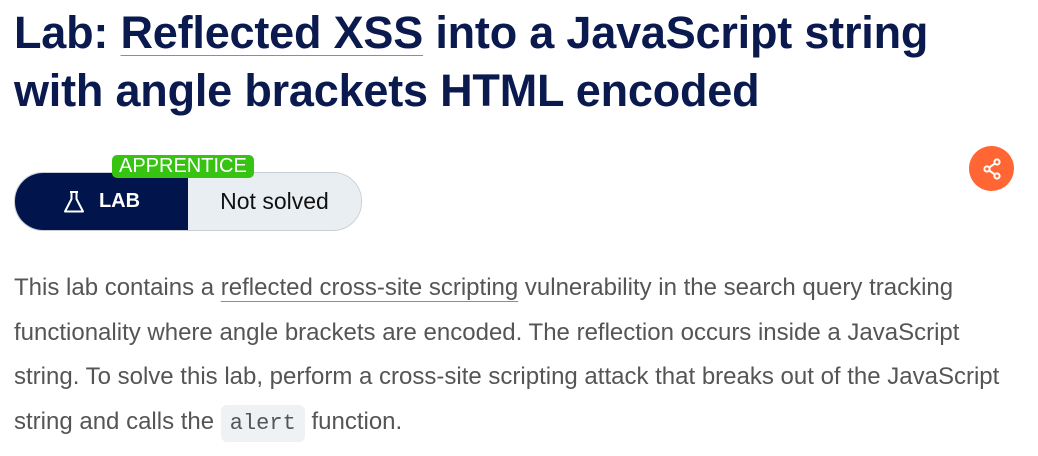 This screenshot has width=1038, height=456. I want to click on share-icon, so click(991, 168).